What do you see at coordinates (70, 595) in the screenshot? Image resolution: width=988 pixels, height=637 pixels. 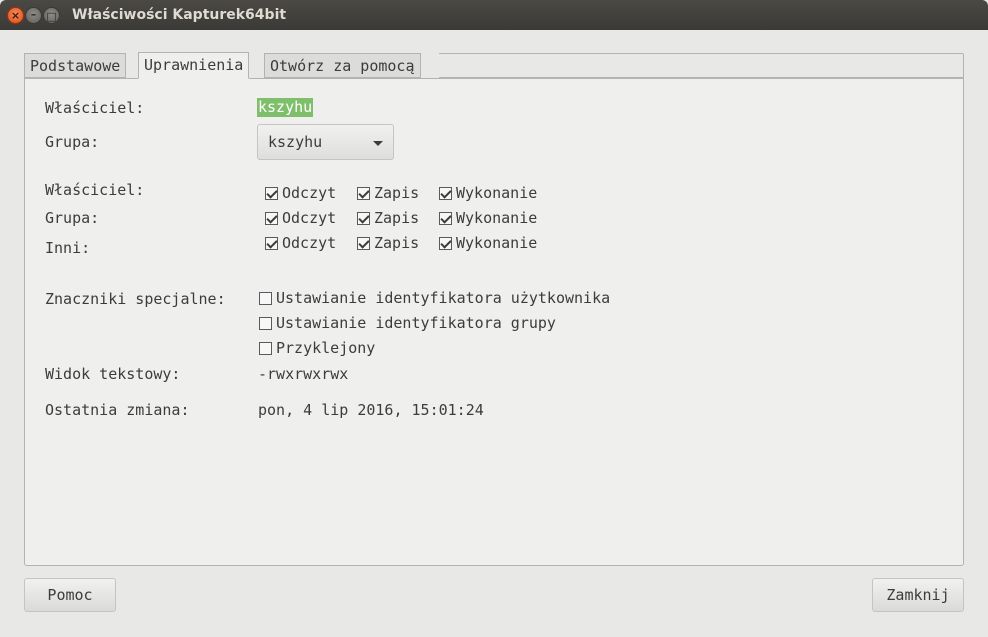 I see `help-button: Pomoc` at bounding box center [70, 595].